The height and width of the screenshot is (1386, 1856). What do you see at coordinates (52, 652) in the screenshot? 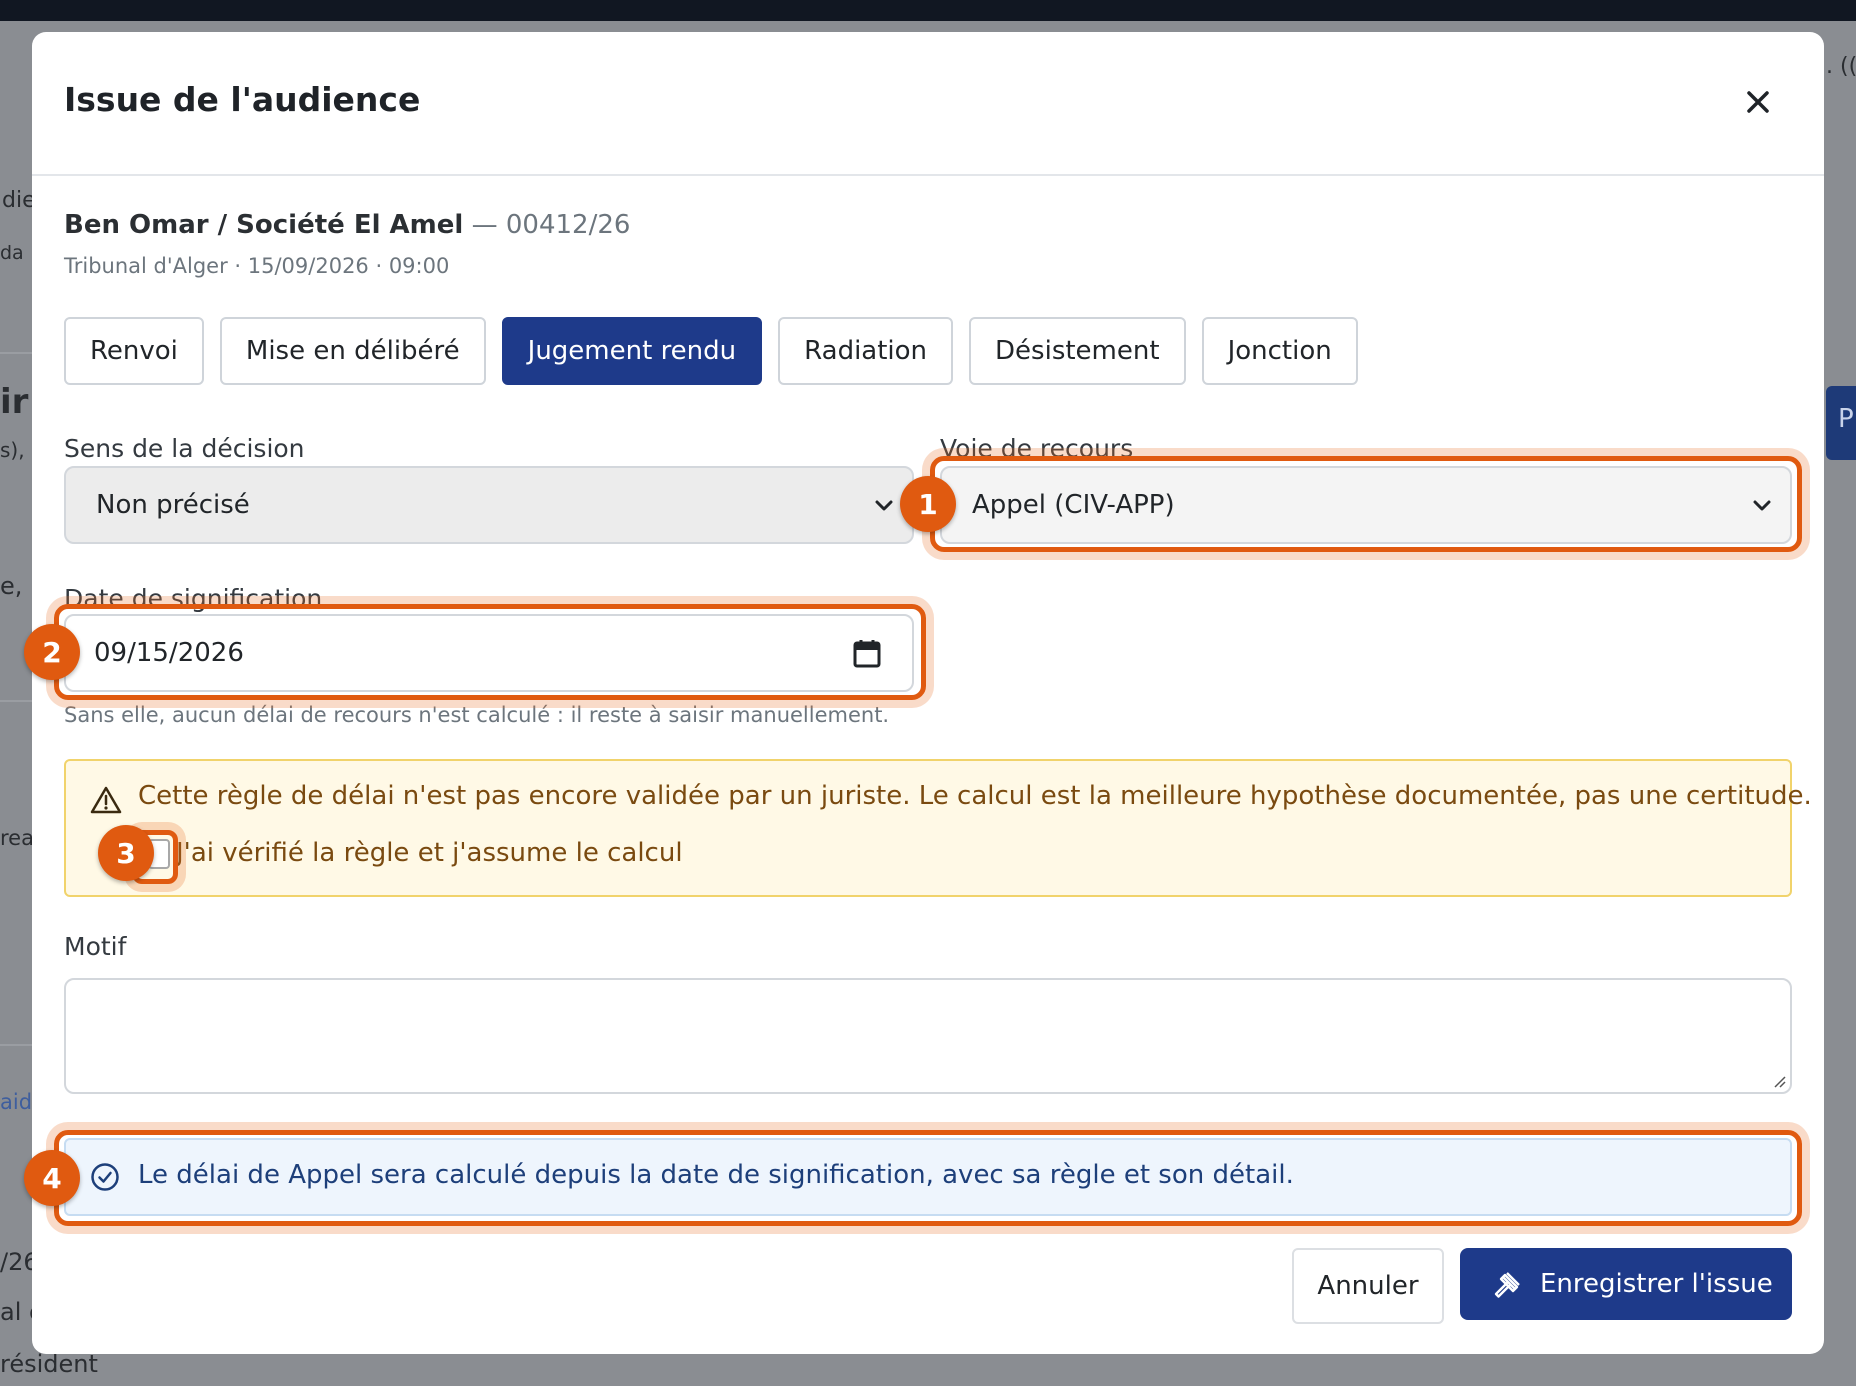
I see `annotation-badge-2: 2` at bounding box center [52, 652].